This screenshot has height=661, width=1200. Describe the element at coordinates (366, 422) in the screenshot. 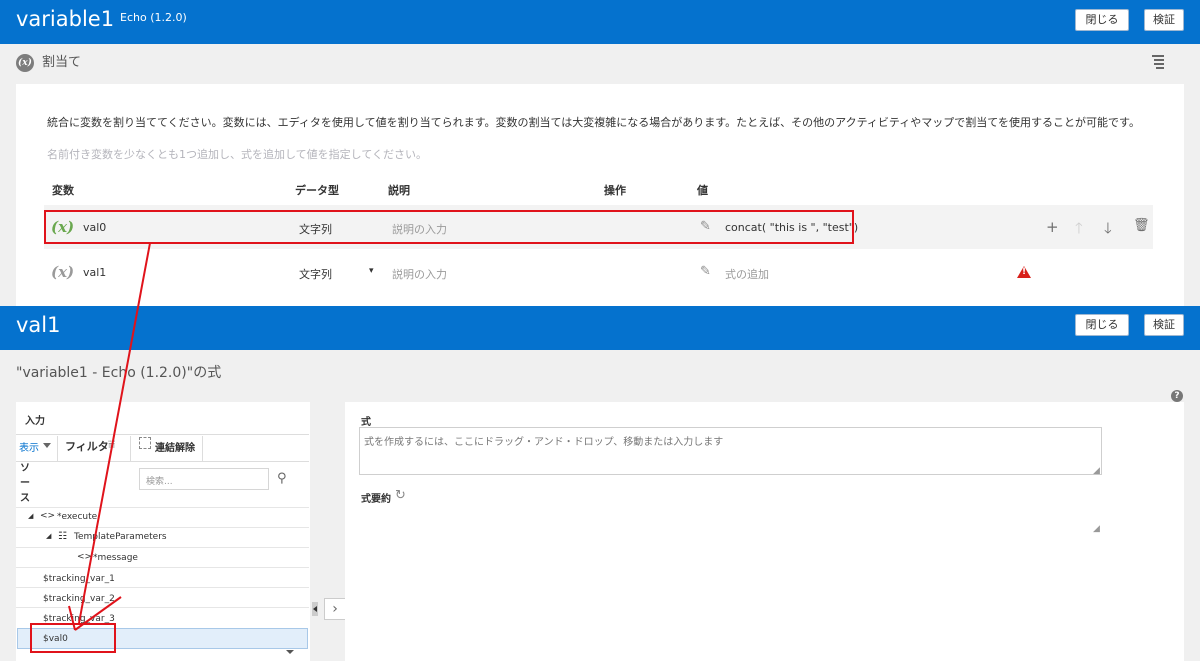

I see `formula-label: 式` at that location.